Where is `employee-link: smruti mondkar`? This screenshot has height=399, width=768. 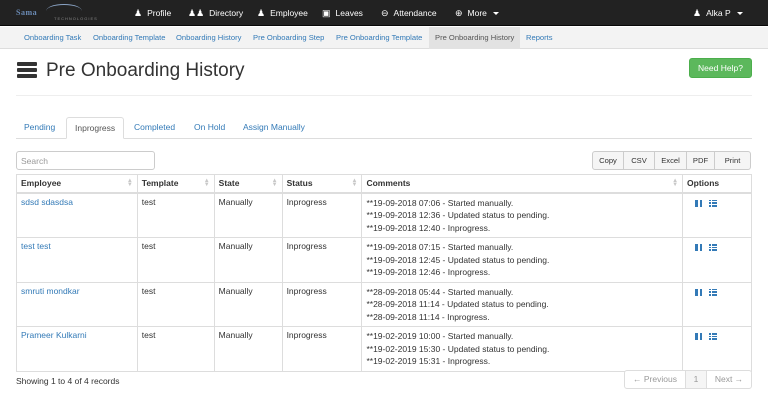 employee-link: smruti mondkar is located at coordinates (50, 291).